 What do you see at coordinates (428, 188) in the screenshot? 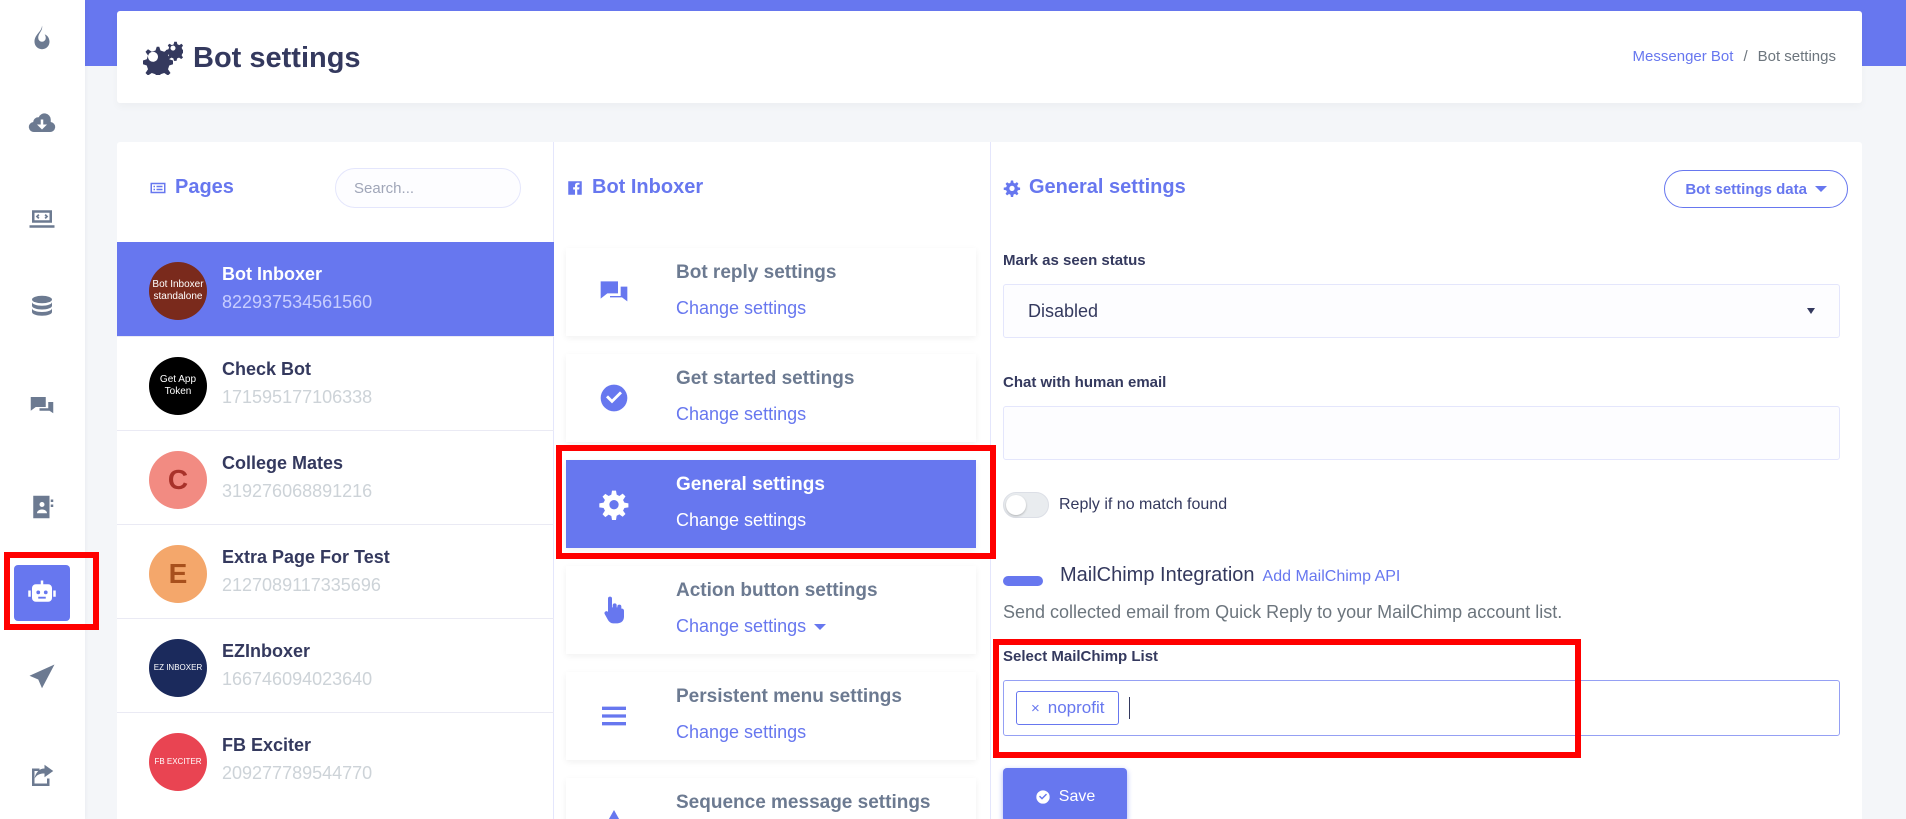
I see `pages-search-input` at bounding box center [428, 188].